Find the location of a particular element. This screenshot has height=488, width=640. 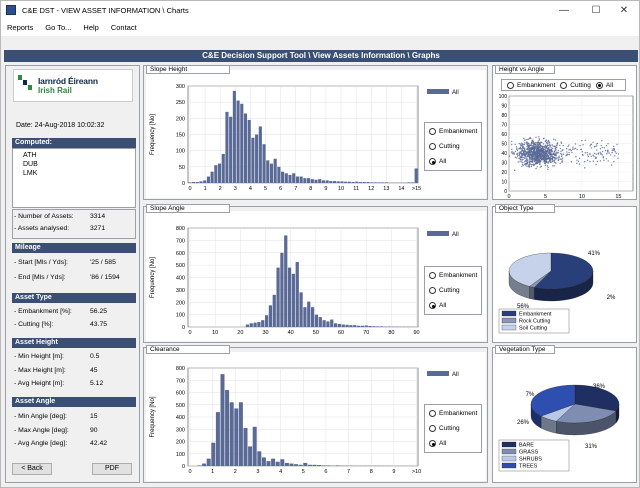

max-height-row: - Max Height [m]: 45 is located at coordinates (56, 370).